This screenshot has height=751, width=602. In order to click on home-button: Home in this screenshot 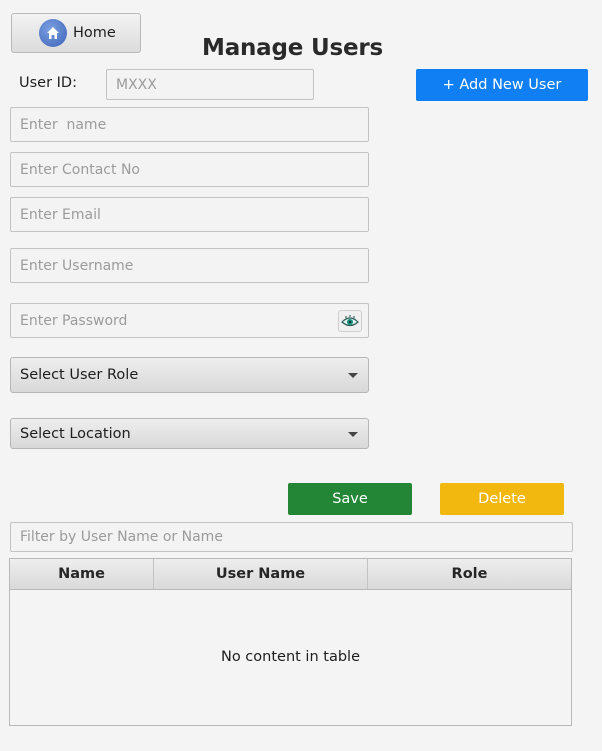, I will do `click(76, 33)`.